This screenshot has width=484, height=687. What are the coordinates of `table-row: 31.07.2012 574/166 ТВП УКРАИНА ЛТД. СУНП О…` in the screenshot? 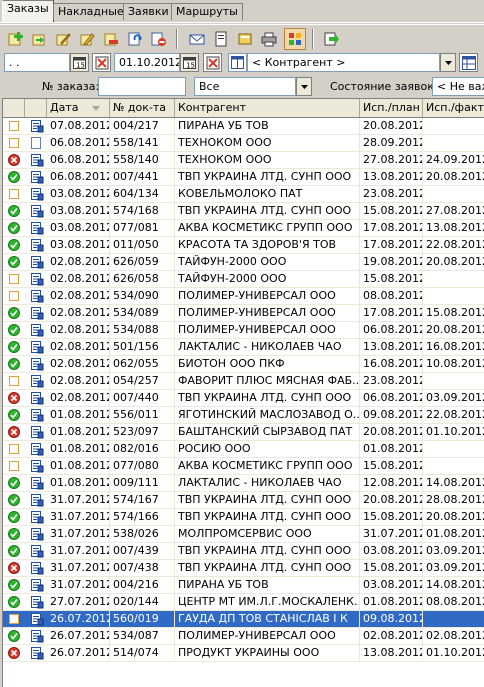 It's located at (243, 517).